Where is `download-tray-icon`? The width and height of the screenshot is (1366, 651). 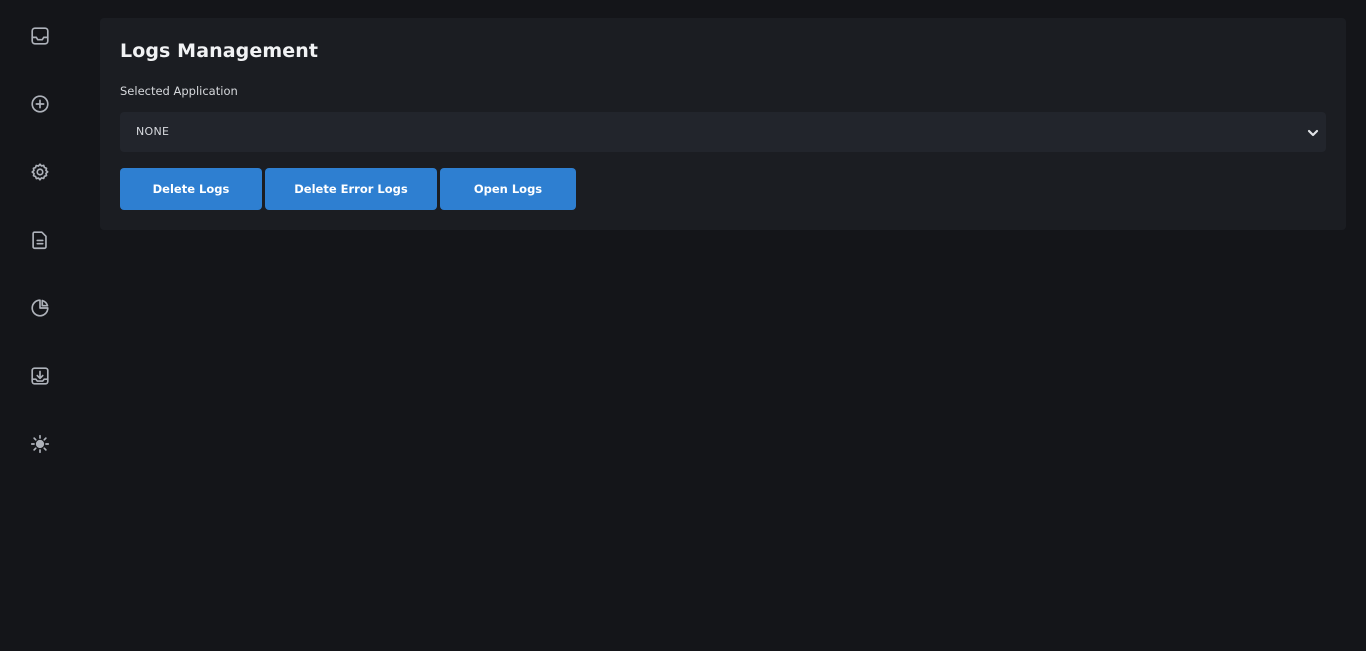
download-tray-icon is located at coordinates (40, 378).